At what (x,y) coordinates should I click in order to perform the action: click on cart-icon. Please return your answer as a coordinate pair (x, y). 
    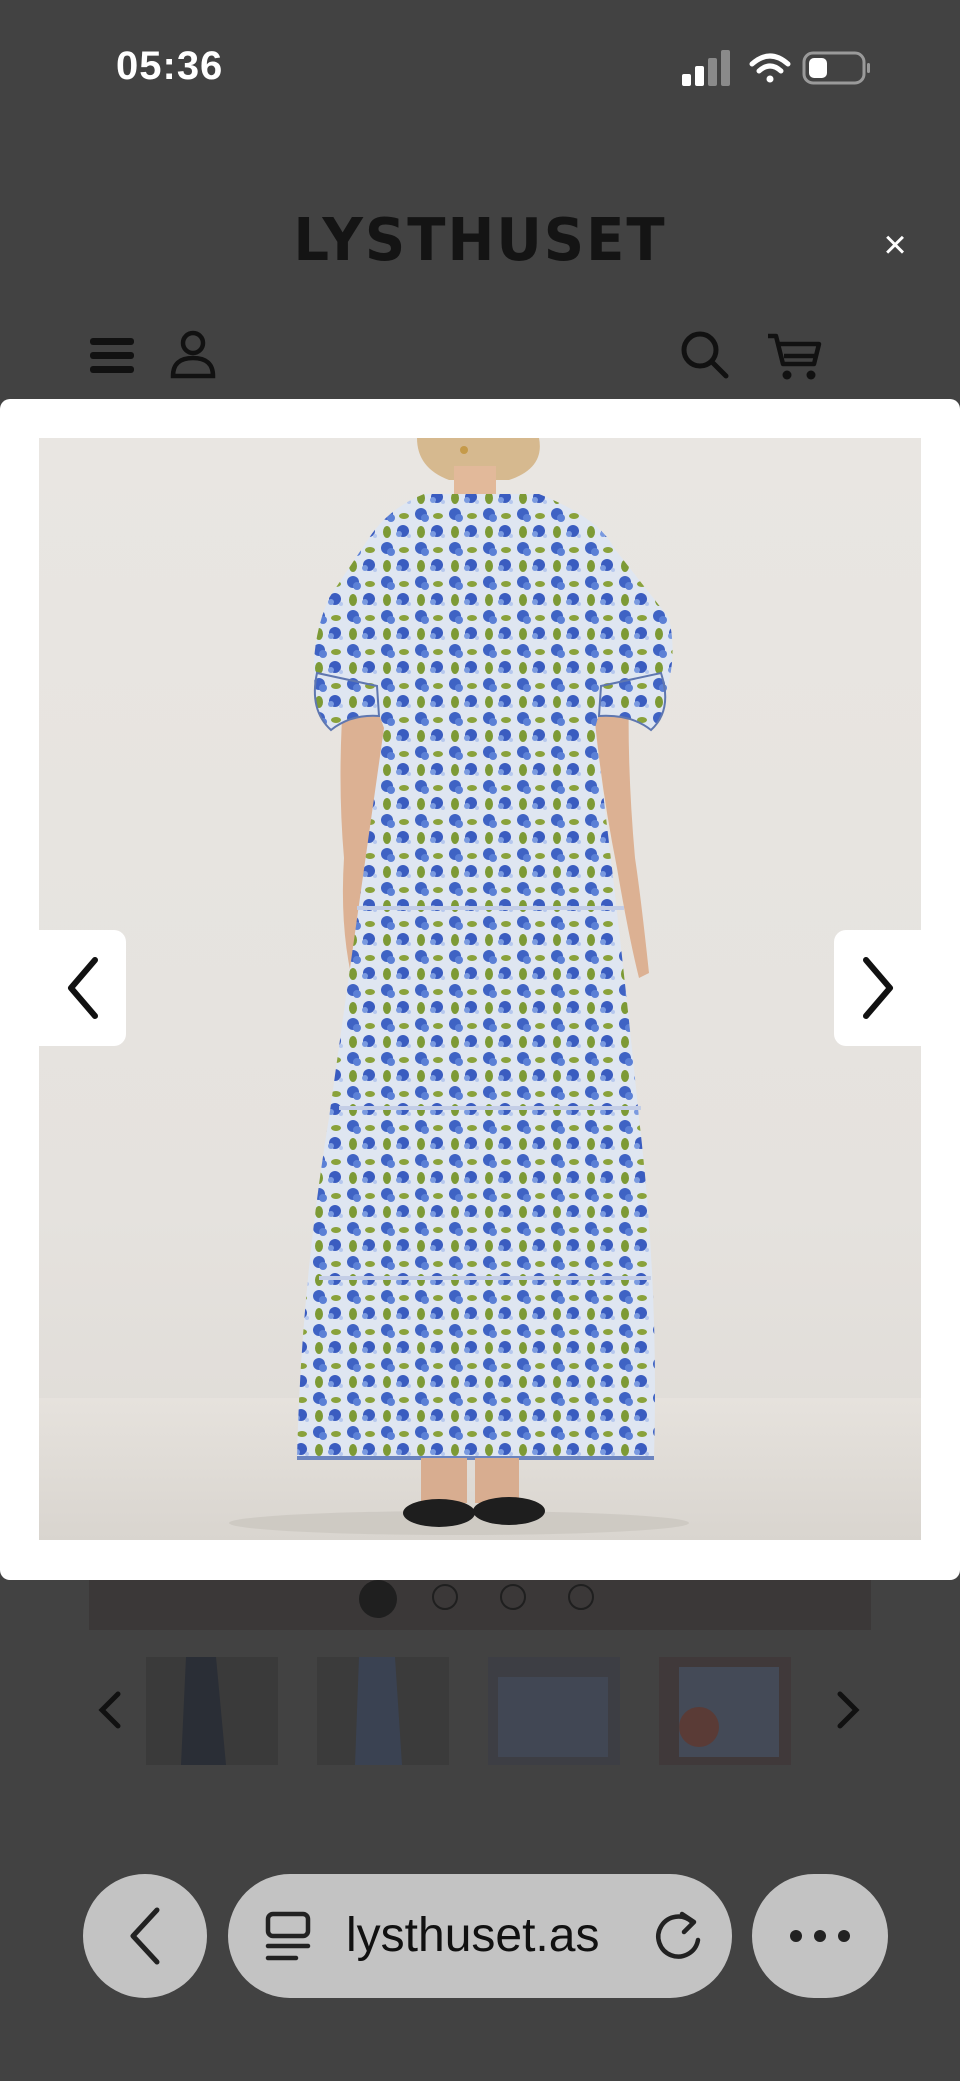
    Looking at the image, I should click on (794, 359).